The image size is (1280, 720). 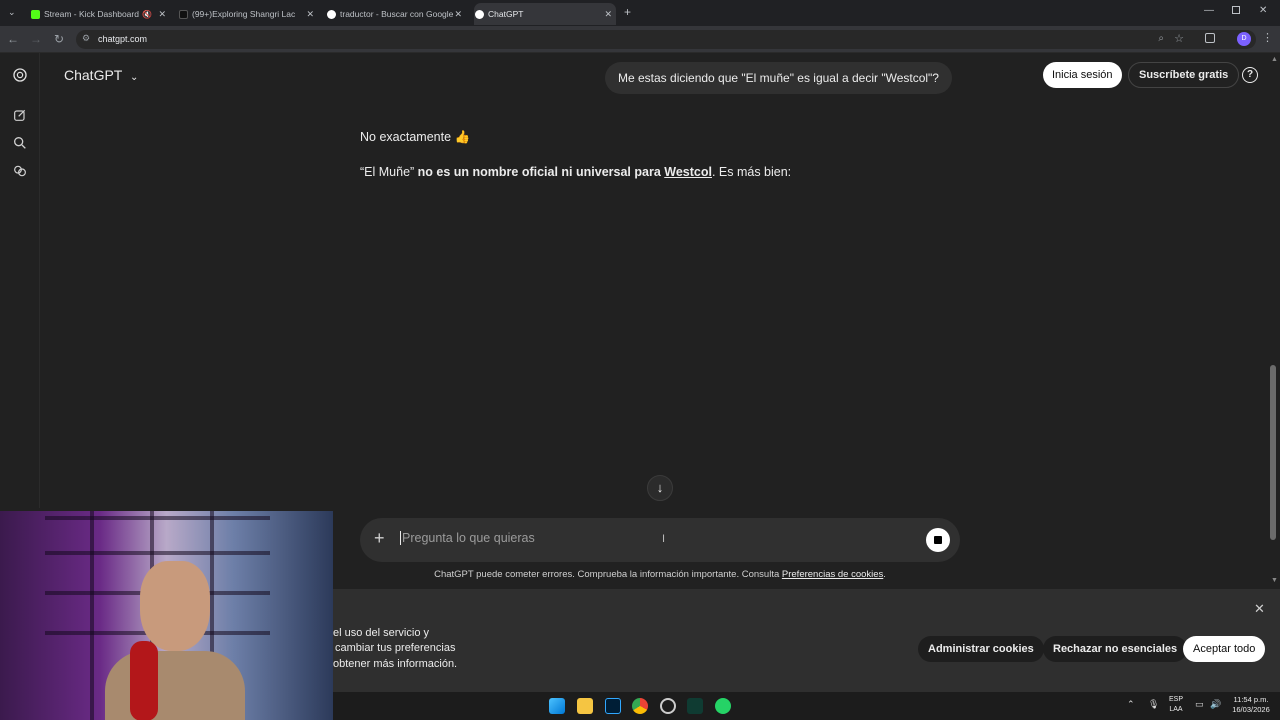 What do you see at coordinates (1274, 59) in the screenshot?
I see `scroll-up-icon: ▲` at bounding box center [1274, 59].